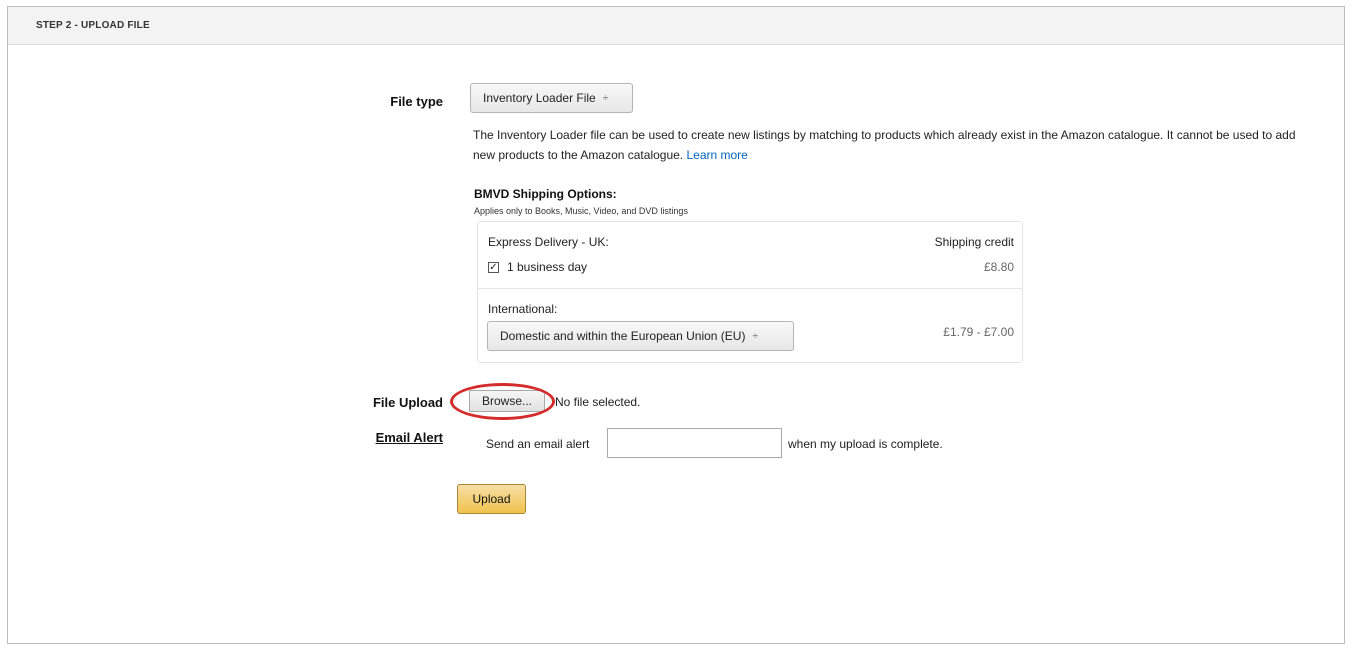 The image size is (1354, 654). What do you see at coordinates (974, 242) in the screenshot?
I see `shipping-credit-header: Shipping credit` at bounding box center [974, 242].